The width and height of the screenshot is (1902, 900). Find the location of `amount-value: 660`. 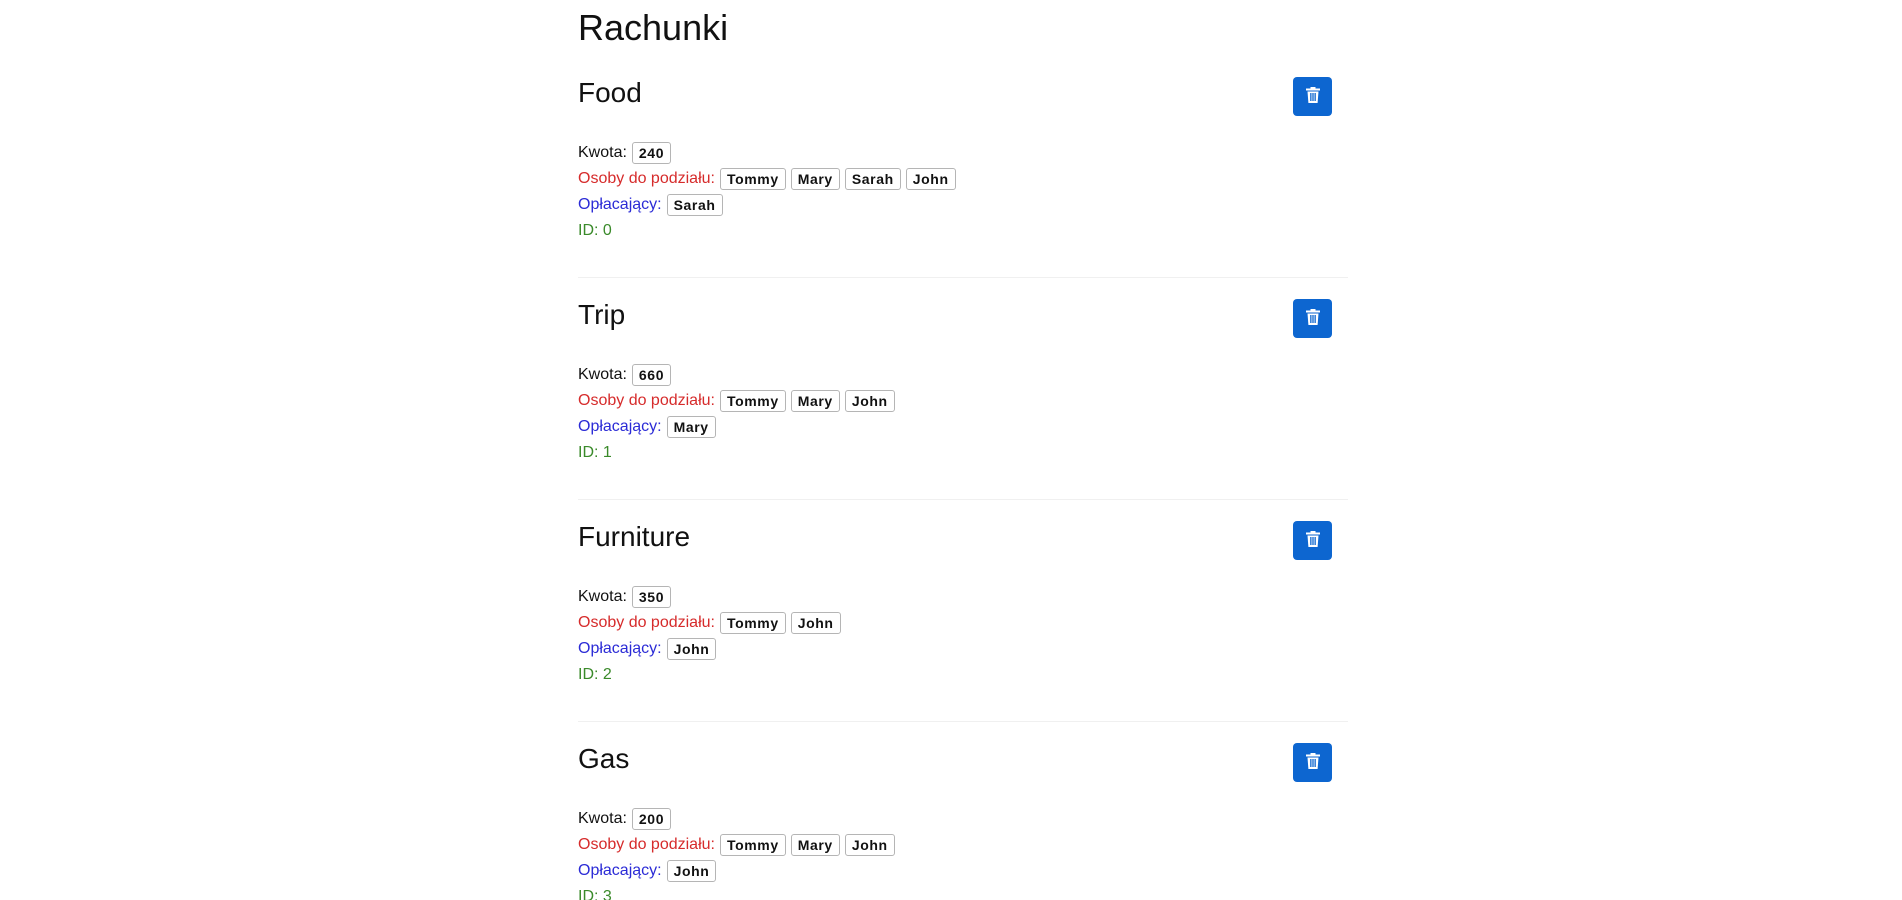

amount-value: 660 is located at coordinates (651, 375).